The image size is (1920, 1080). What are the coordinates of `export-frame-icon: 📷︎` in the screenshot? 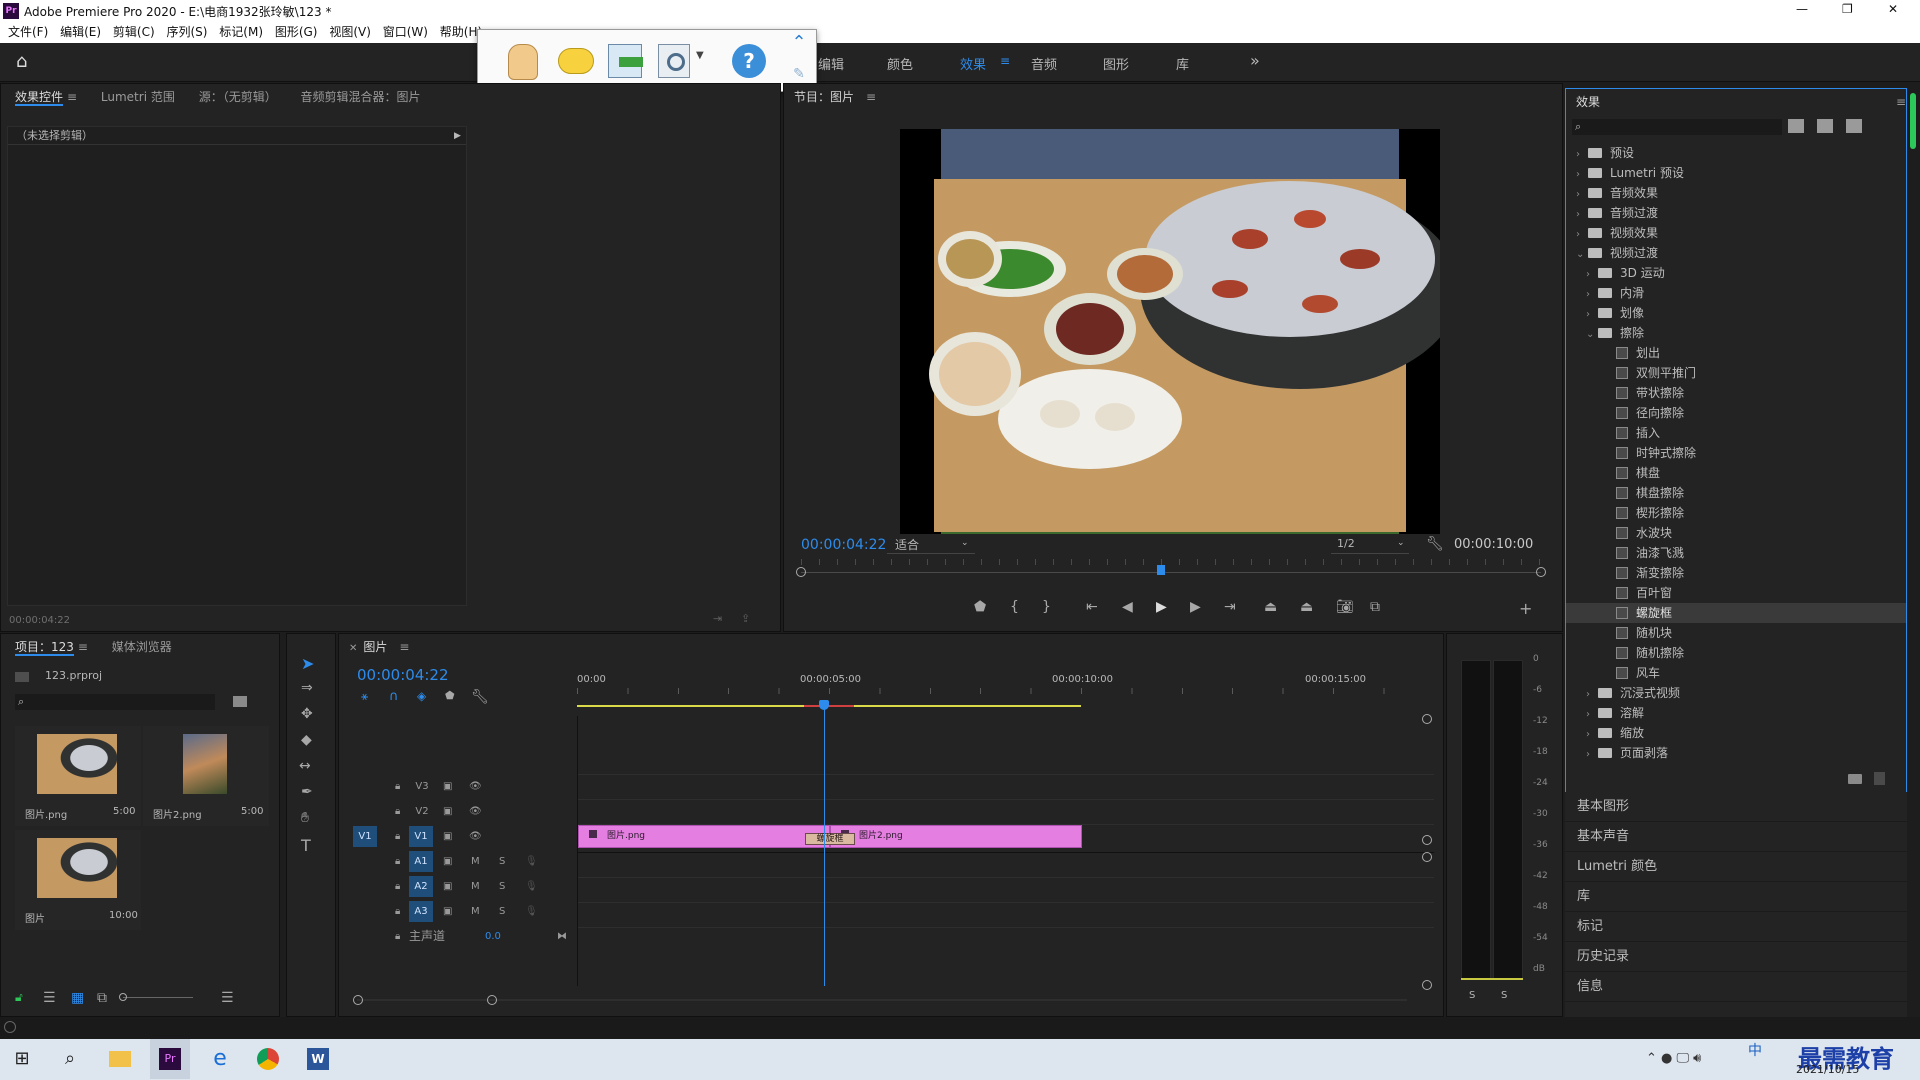 It's located at (1345, 607).